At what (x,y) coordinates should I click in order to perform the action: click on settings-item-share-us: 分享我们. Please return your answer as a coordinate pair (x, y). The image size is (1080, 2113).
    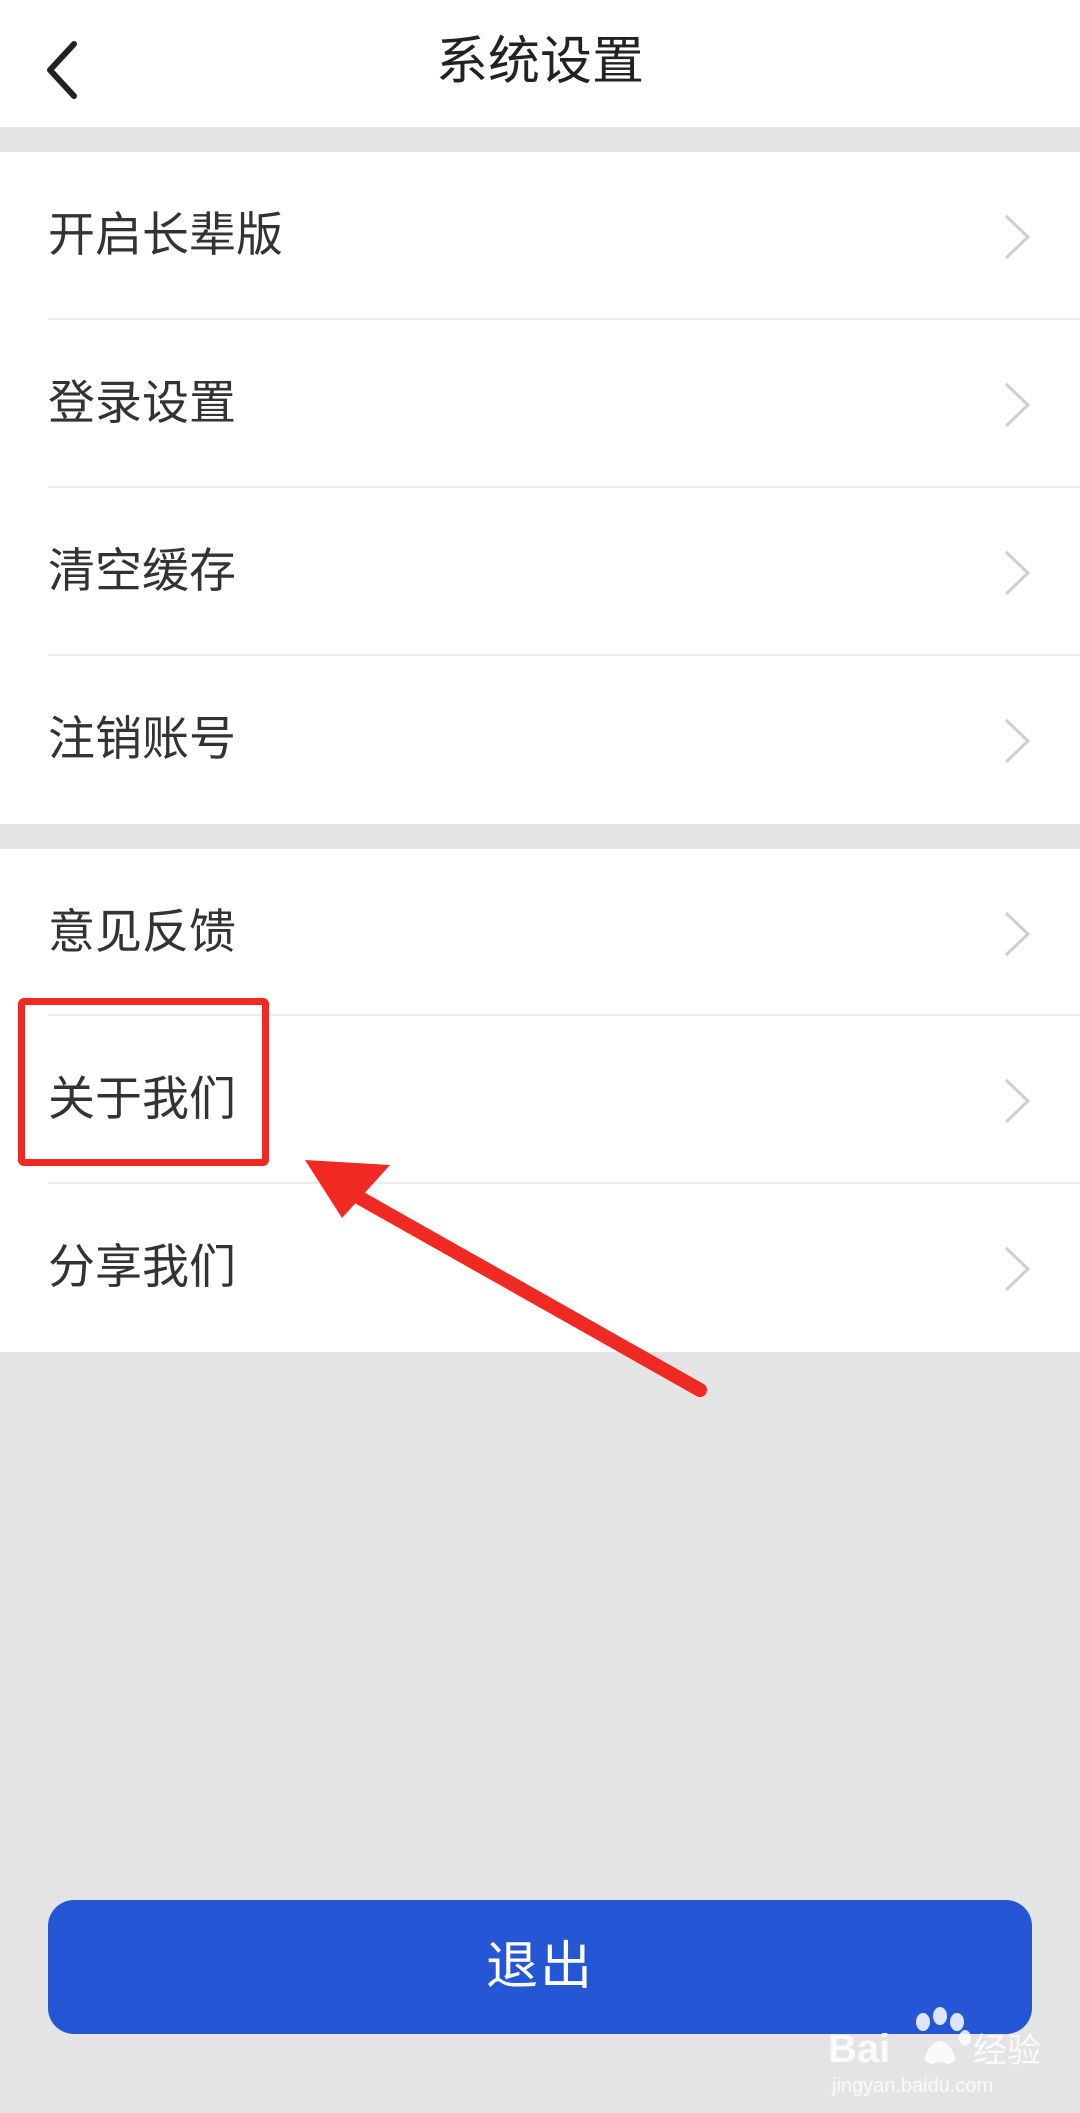
    Looking at the image, I should click on (540, 1268).